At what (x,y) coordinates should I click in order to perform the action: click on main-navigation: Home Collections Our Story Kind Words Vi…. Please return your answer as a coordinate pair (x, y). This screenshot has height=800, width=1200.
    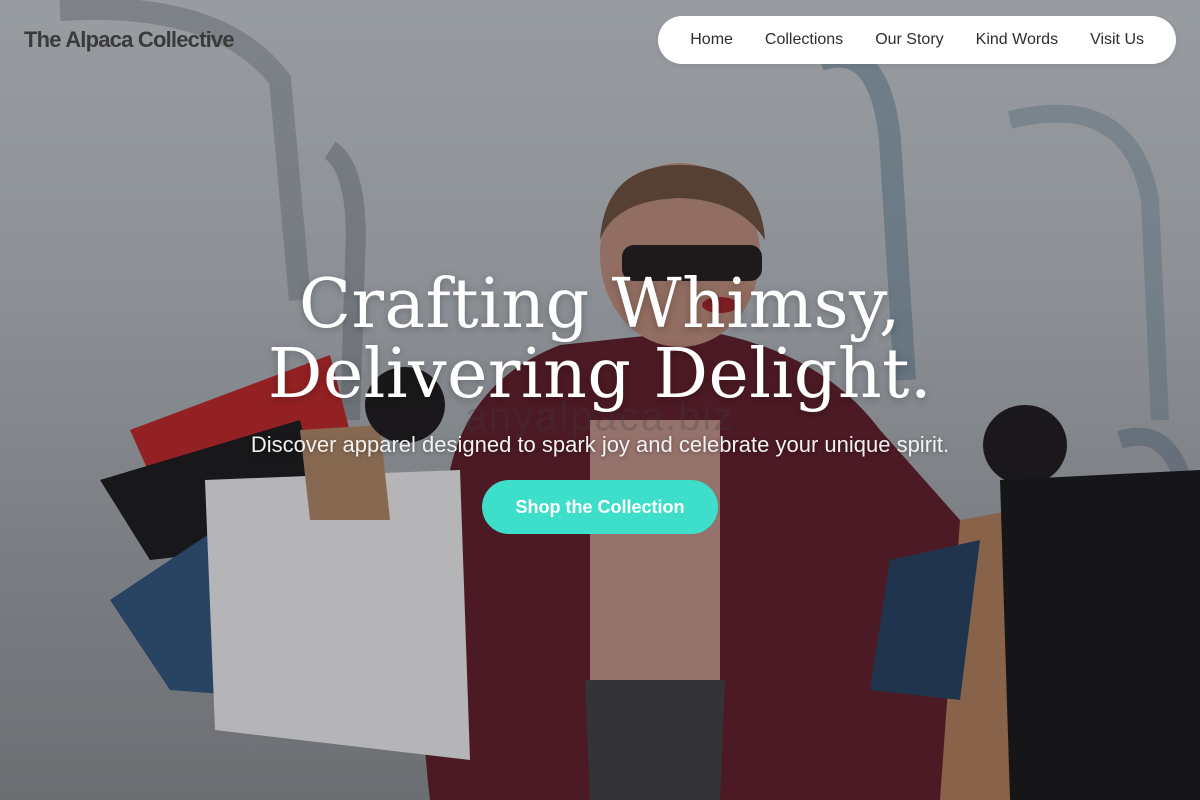
    Looking at the image, I should click on (917, 40).